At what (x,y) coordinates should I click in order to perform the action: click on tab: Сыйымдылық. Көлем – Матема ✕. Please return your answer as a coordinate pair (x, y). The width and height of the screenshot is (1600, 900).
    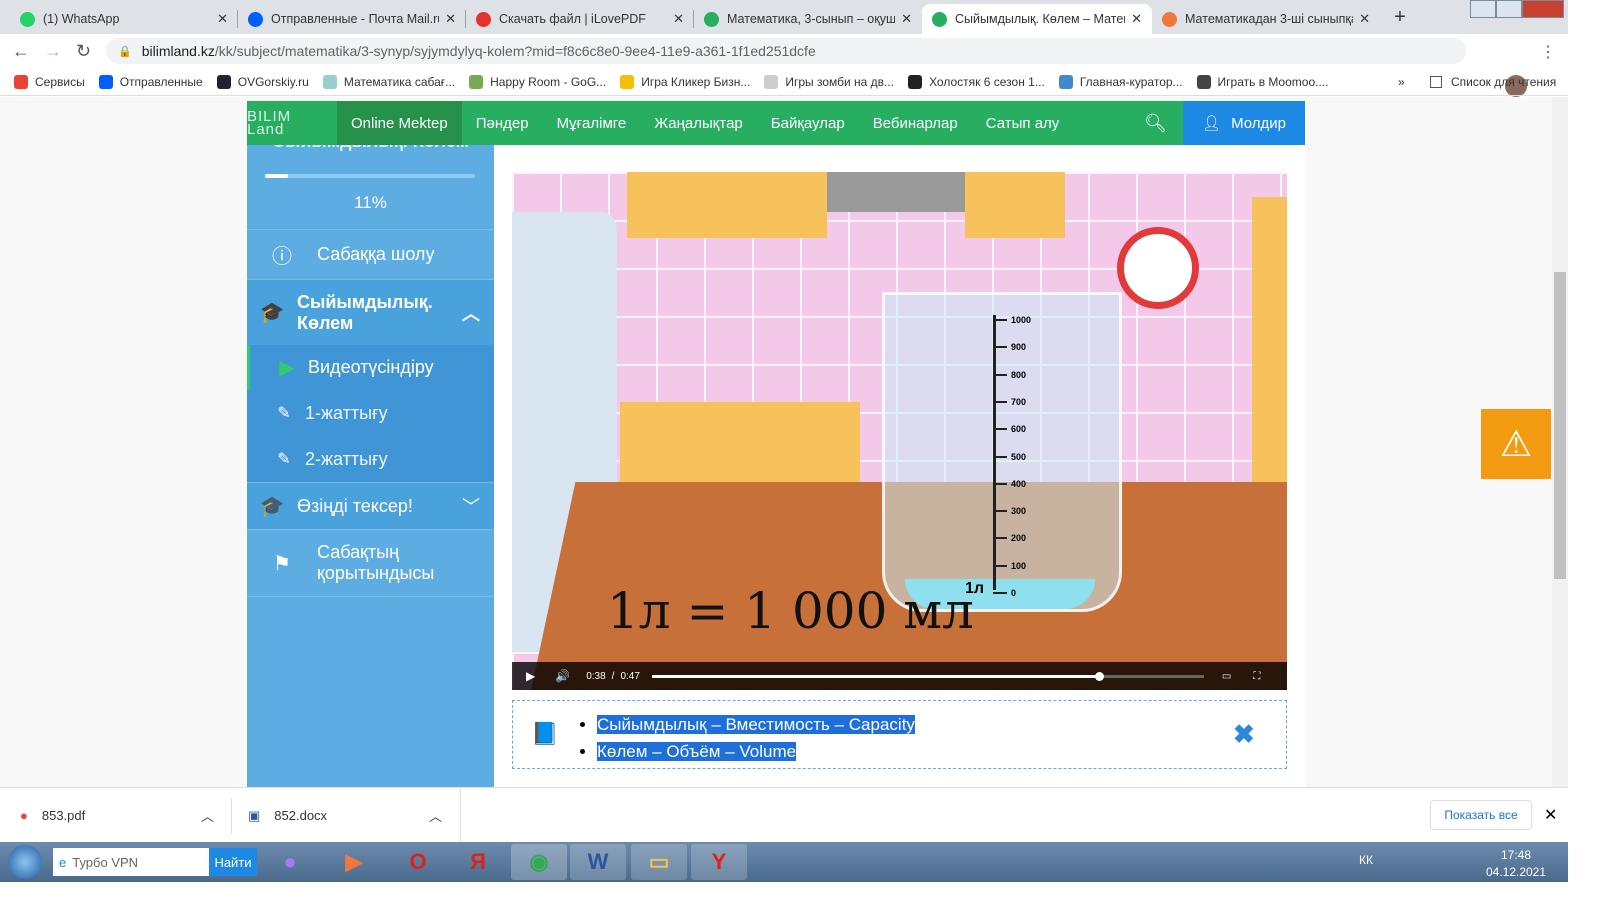
    Looking at the image, I should click on (1037, 19).